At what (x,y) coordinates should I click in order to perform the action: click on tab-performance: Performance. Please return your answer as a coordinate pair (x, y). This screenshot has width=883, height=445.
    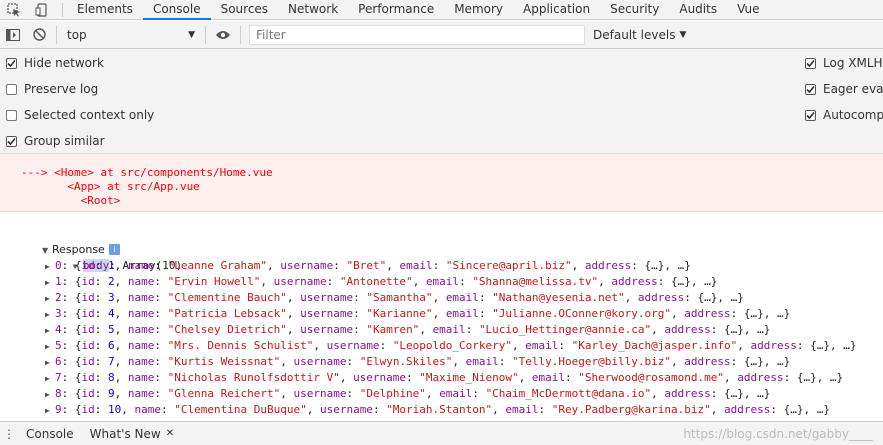
    Looking at the image, I should click on (396, 10).